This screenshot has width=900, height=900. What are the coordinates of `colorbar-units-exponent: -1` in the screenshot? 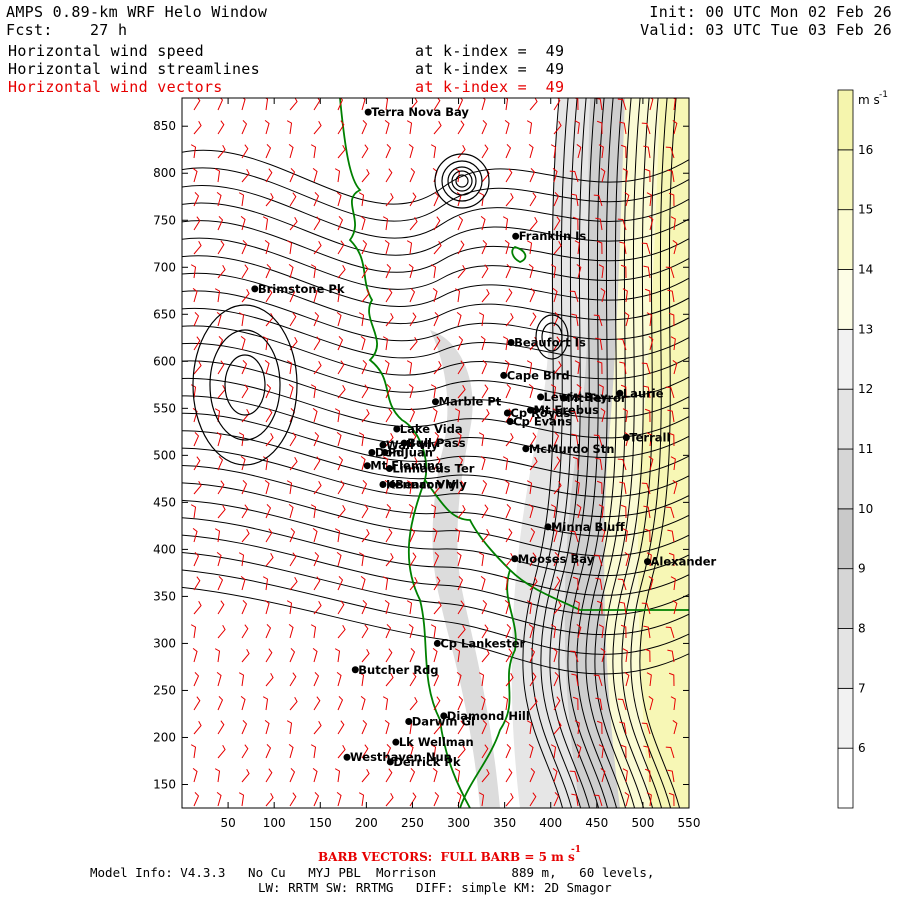 It's located at (883, 95).